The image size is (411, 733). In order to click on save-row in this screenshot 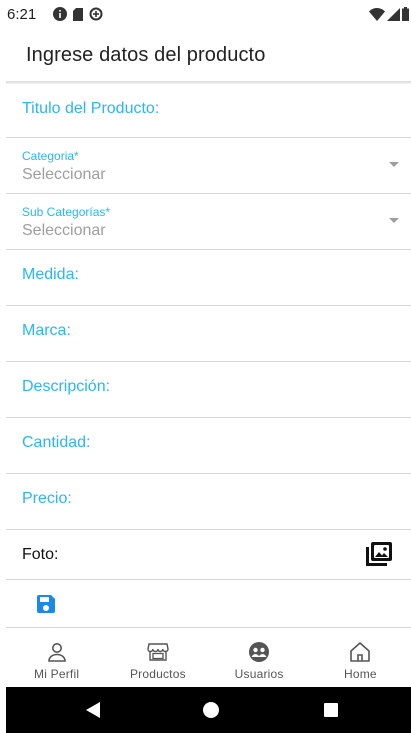, I will do `click(208, 604)`.